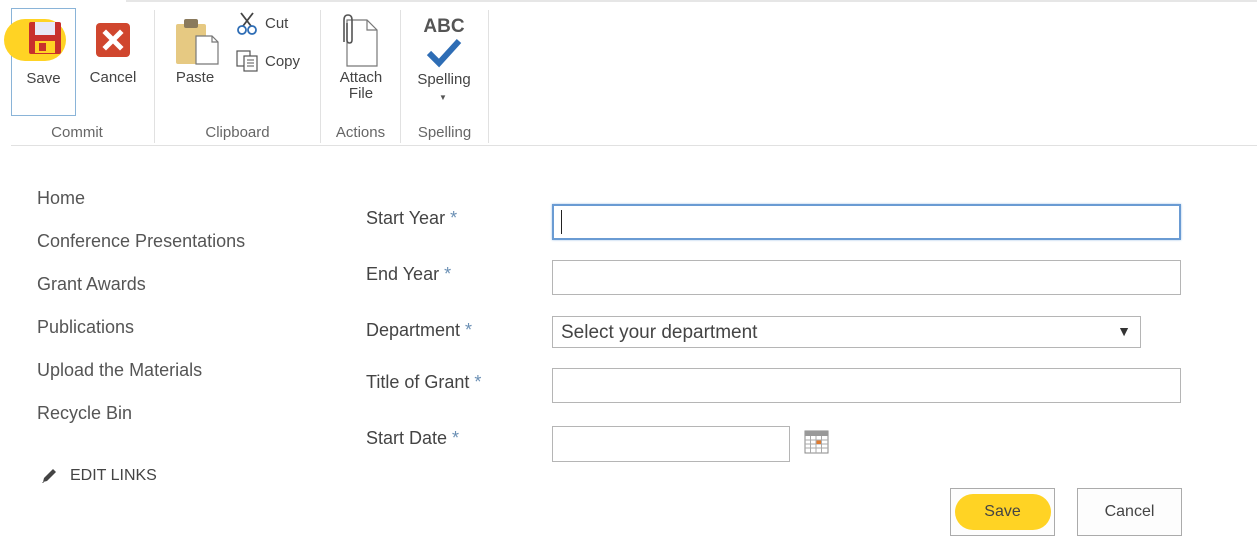 Image resolution: width=1257 pixels, height=537 pixels. What do you see at coordinates (237, 132) in the screenshot?
I see `group-label-clipboard: Clipboard` at bounding box center [237, 132].